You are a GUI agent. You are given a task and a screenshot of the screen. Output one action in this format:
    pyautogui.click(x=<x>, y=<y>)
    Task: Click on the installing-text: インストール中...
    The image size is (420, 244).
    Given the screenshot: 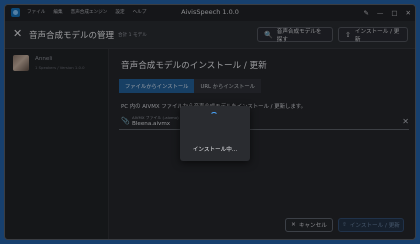 What is the action you would take?
    pyautogui.click(x=215, y=150)
    